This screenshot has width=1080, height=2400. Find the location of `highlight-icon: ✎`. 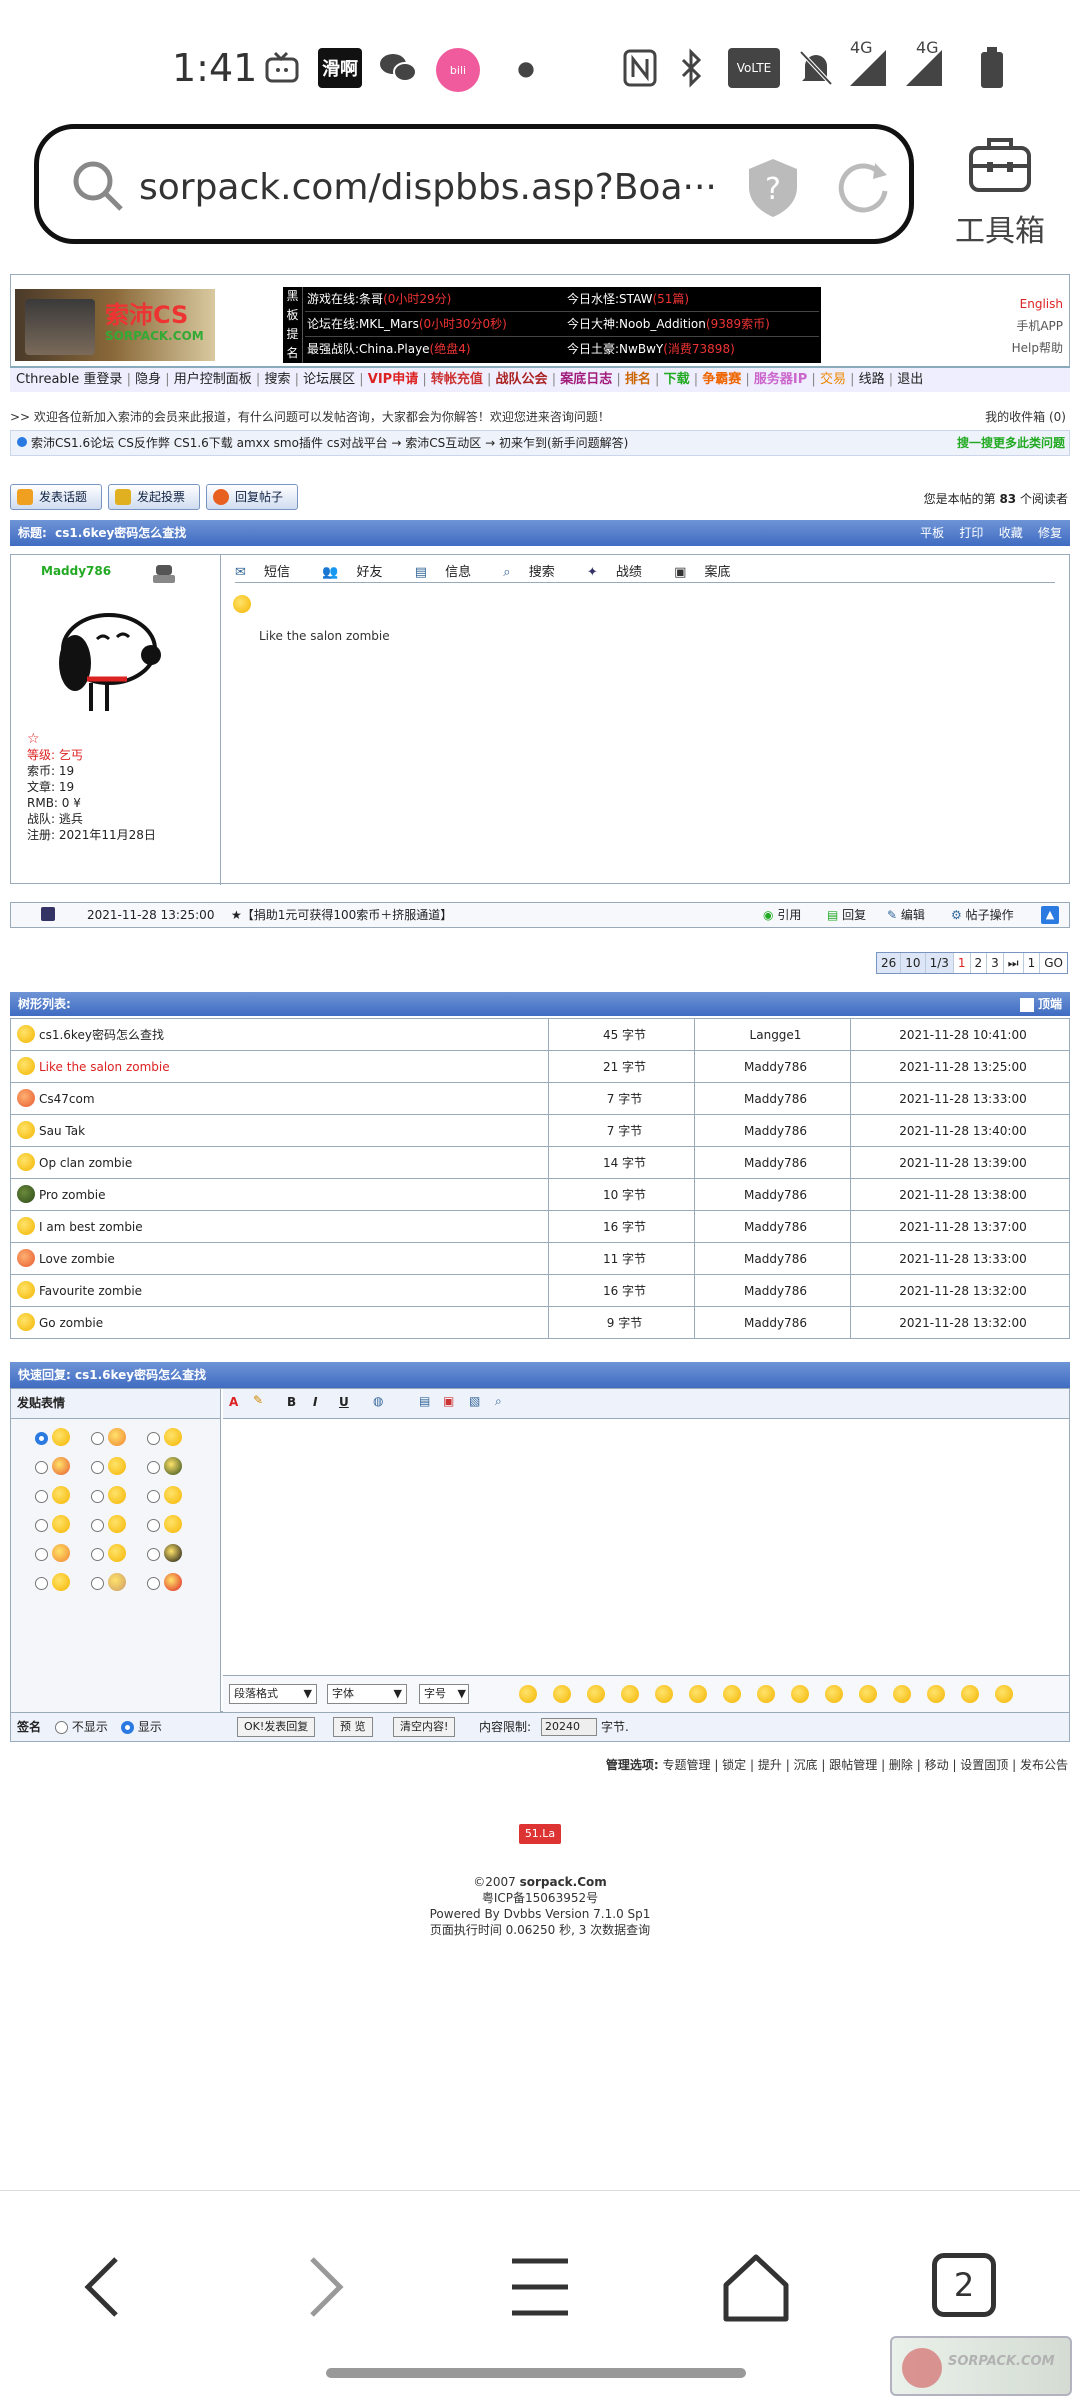

highlight-icon: ✎ is located at coordinates (258, 1400).